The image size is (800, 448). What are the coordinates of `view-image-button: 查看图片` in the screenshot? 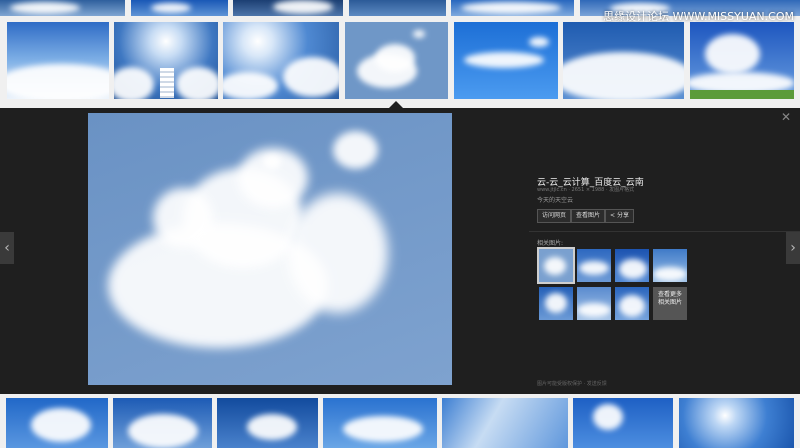 It's located at (588, 216).